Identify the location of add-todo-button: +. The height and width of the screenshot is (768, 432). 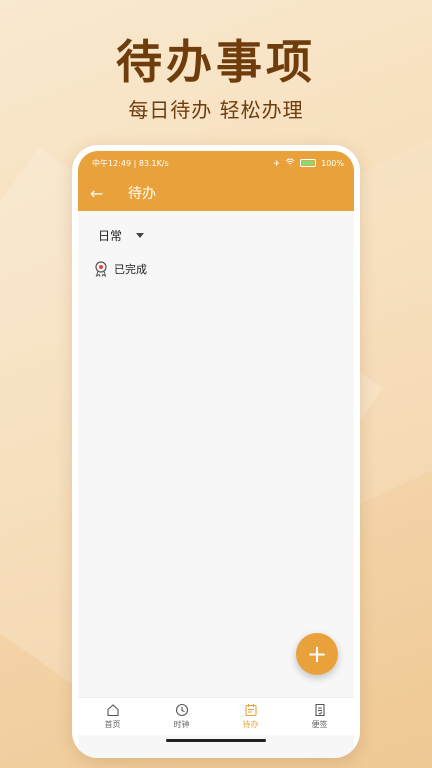
(317, 654).